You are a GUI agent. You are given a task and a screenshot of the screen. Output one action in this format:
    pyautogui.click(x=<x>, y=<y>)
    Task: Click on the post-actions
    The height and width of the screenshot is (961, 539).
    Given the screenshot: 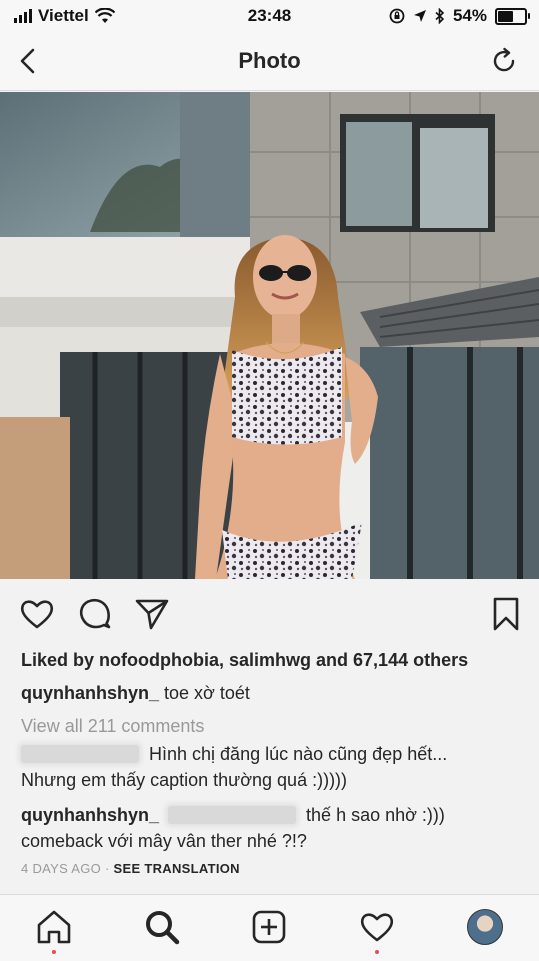 What is the action you would take?
    pyautogui.click(x=269, y=613)
    